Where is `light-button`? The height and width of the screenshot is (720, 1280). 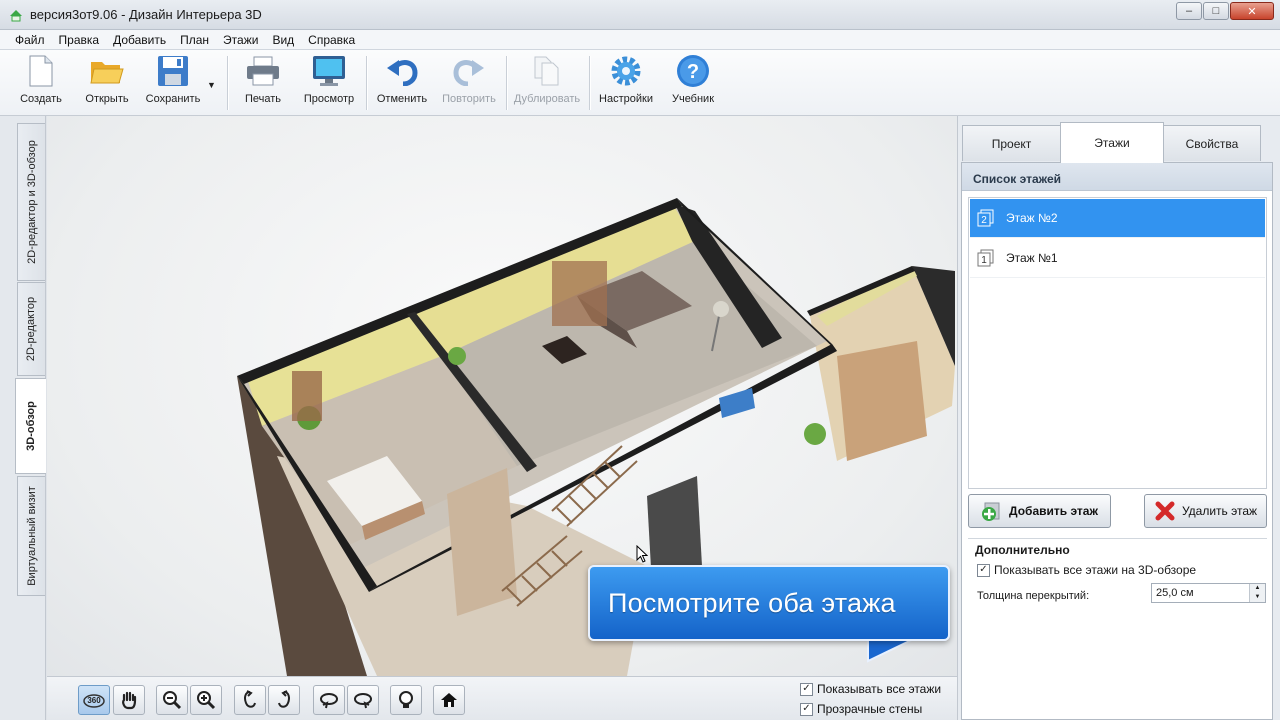
light-button is located at coordinates (406, 700).